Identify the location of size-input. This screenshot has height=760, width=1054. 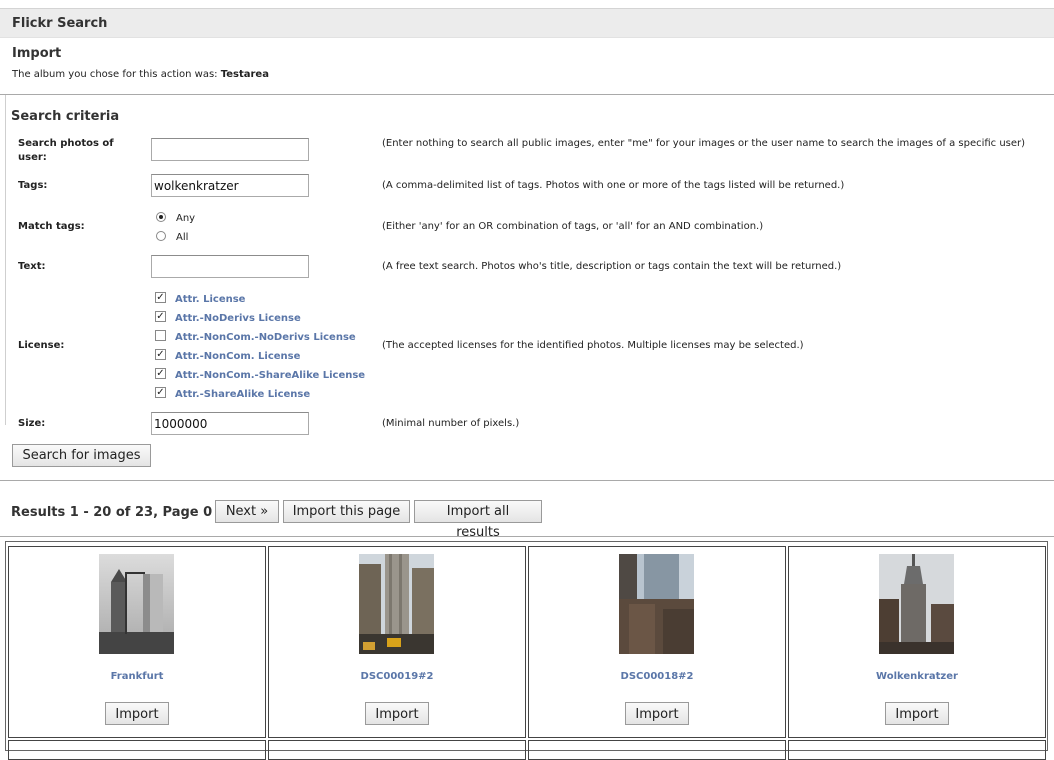
(230, 423).